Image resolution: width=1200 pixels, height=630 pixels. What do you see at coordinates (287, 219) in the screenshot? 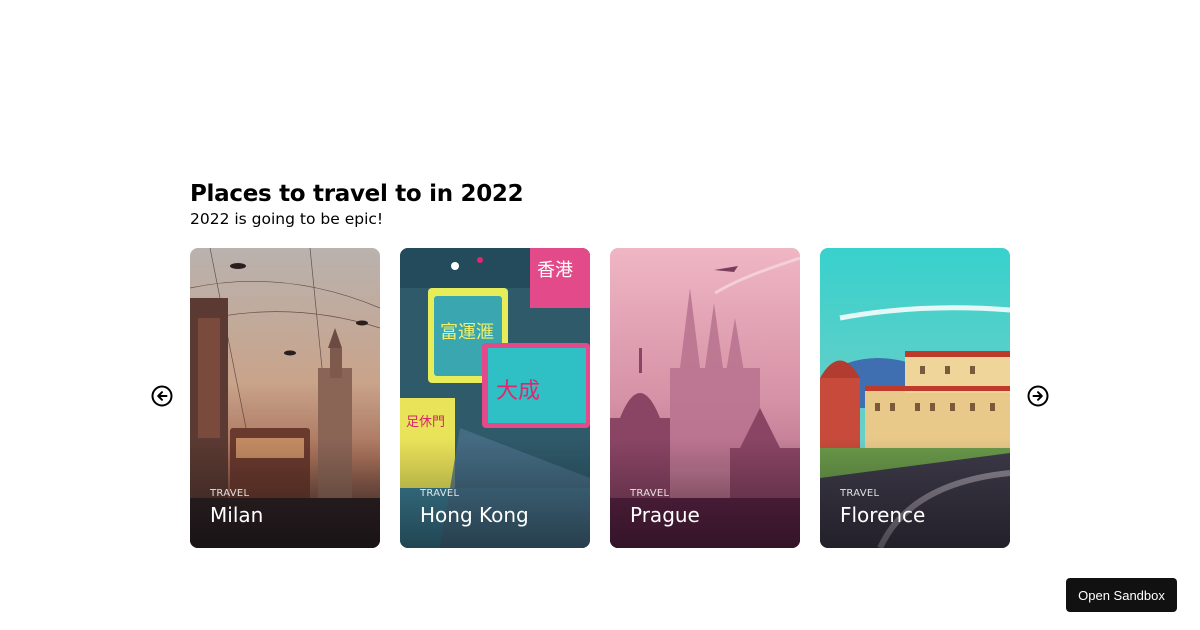
I see `page-subtitle: 2022 is going to be epic!` at bounding box center [287, 219].